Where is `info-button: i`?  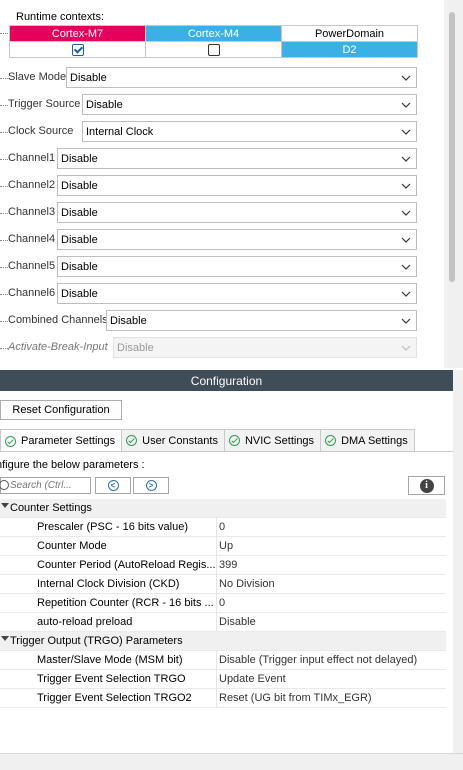
info-button: i is located at coordinates (426, 485).